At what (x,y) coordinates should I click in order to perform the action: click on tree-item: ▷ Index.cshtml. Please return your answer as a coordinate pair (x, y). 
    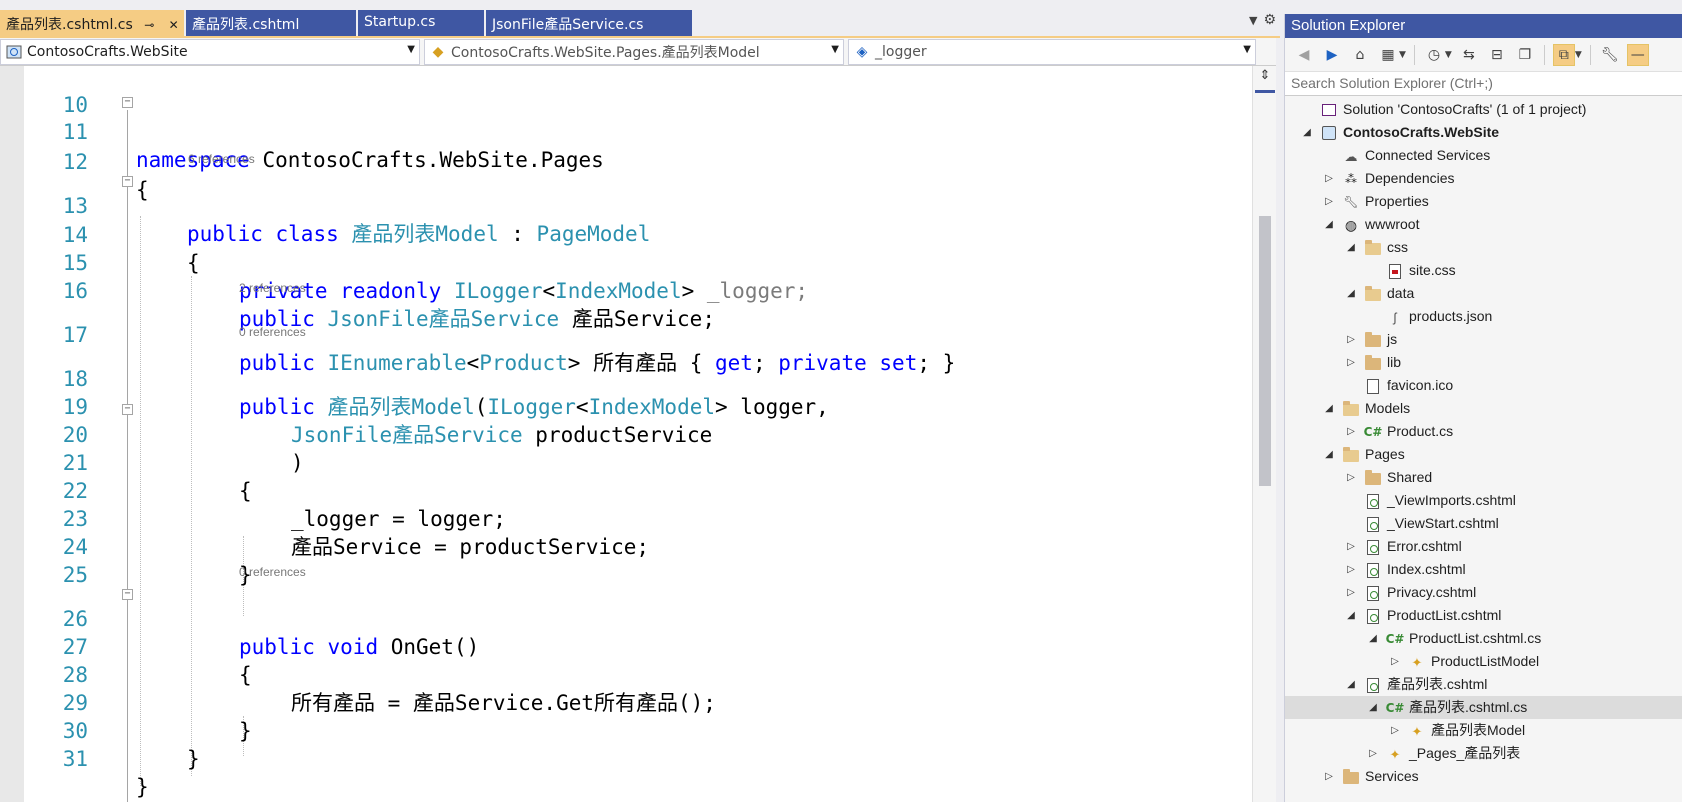
    Looking at the image, I should click on (1483, 569).